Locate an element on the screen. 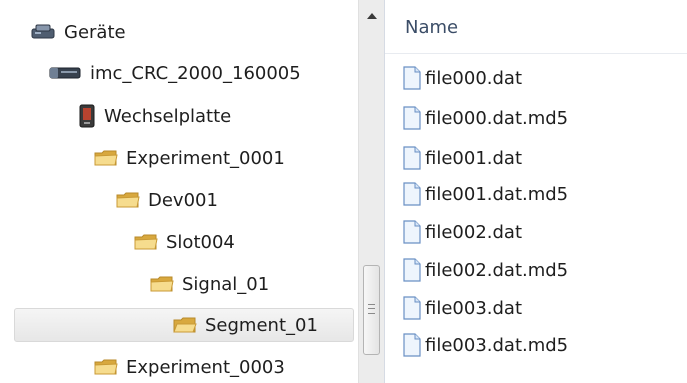 The height and width of the screenshot is (383, 687). file-item: file003.dat.md5 is located at coordinates (485, 345).